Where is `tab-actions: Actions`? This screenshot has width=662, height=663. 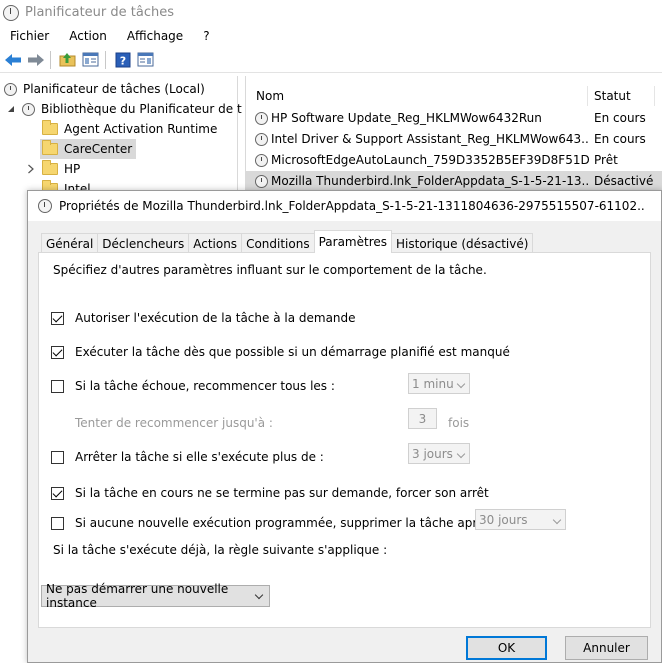 tab-actions: Actions is located at coordinates (215, 243).